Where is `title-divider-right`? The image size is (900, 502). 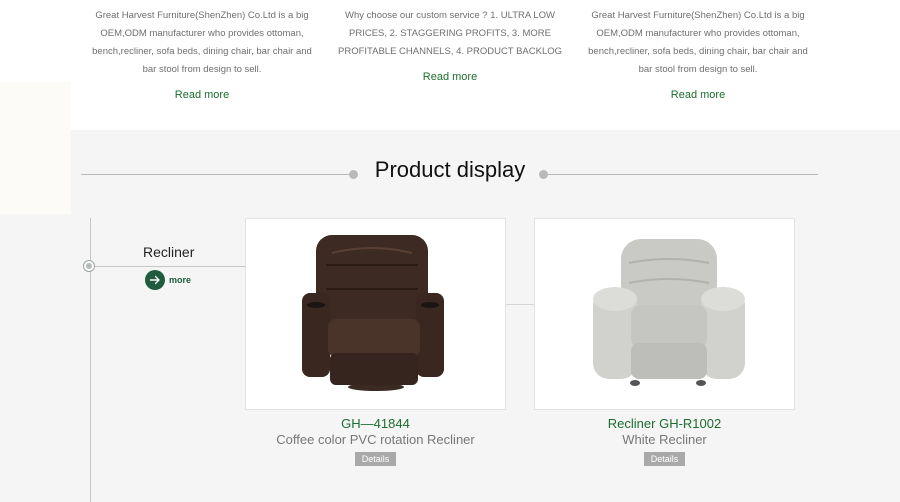
title-divider-right is located at coordinates (682, 174).